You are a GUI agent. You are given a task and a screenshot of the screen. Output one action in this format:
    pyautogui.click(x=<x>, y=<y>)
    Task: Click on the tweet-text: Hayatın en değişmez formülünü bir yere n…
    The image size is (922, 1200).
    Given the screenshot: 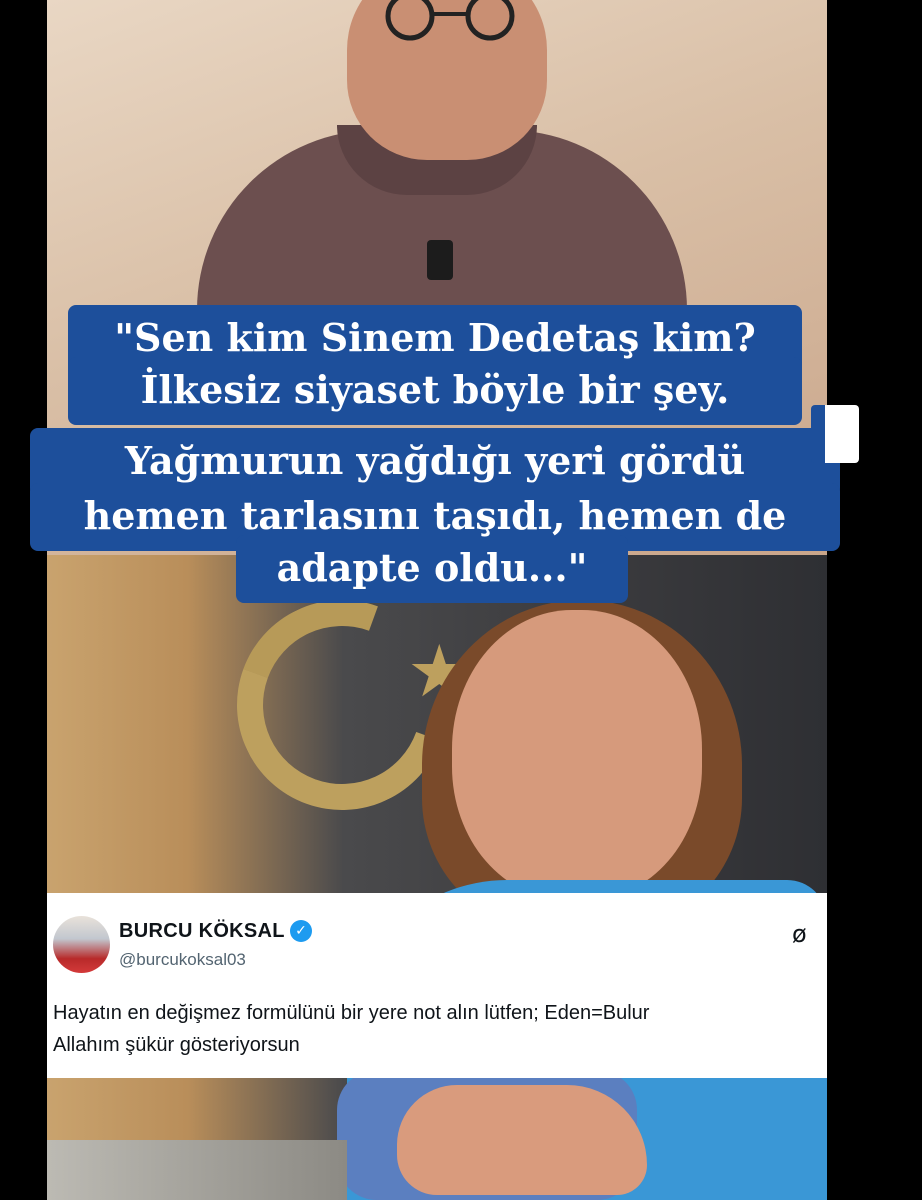 What is the action you would take?
    pyautogui.click(x=433, y=1029)
    